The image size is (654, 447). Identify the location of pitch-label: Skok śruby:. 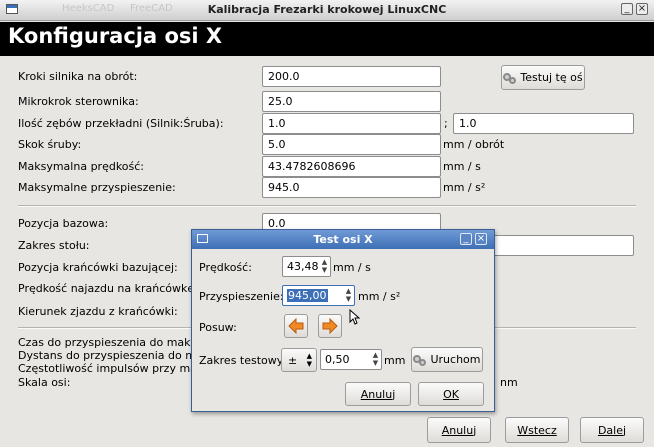
(50, 144).